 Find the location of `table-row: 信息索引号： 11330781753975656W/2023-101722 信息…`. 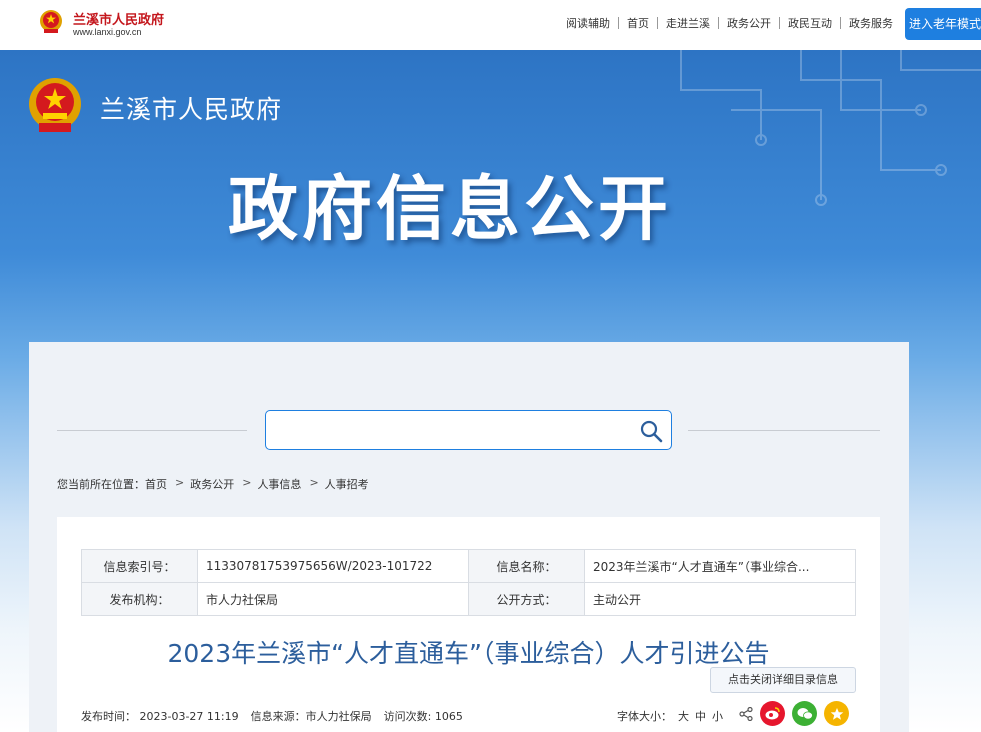

table-row: 信息索引号： 11330781753975656W/2023-101722 信息… is located at coordinates (468, 566).